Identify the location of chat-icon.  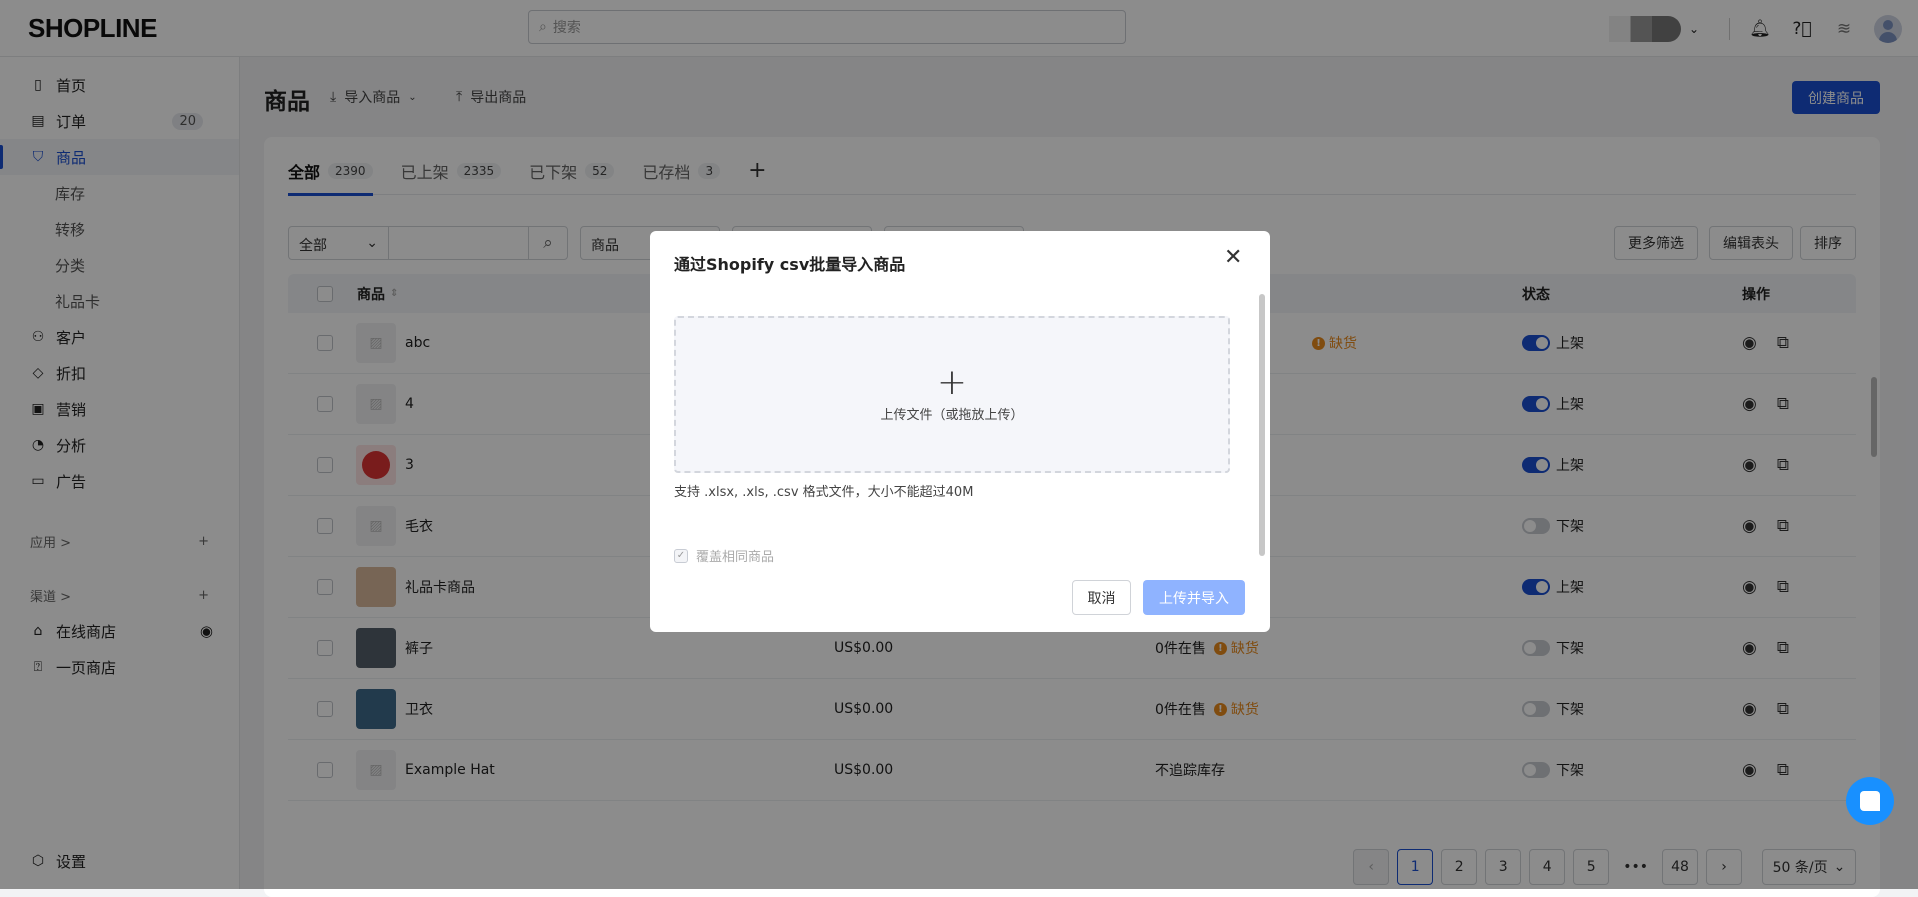
(1870, 801).